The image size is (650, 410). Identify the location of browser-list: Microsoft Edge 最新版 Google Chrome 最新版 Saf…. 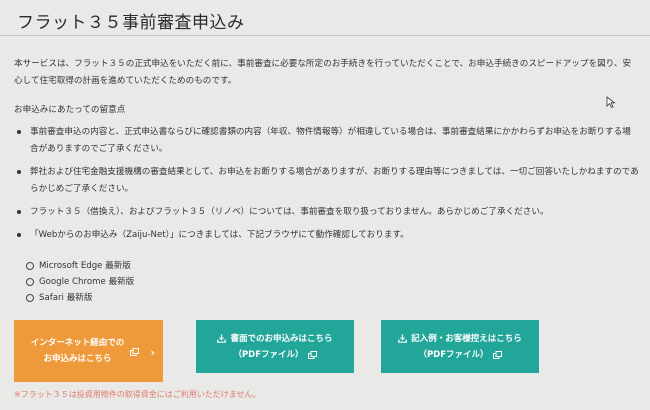
(80, 282).